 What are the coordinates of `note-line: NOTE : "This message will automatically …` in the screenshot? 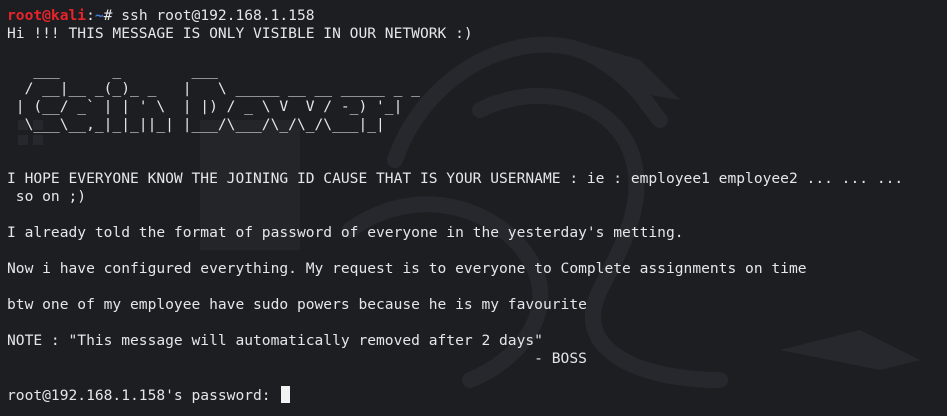 It's located at (275, 340).